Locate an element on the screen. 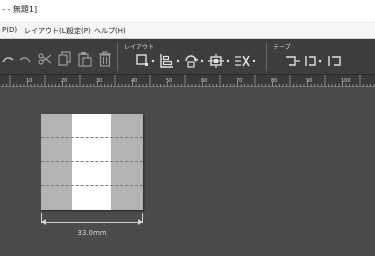 Image resolution: width=375 pixels, height=256 pixels. window-title: - - 無題1] is located at coordinates (20, 9).